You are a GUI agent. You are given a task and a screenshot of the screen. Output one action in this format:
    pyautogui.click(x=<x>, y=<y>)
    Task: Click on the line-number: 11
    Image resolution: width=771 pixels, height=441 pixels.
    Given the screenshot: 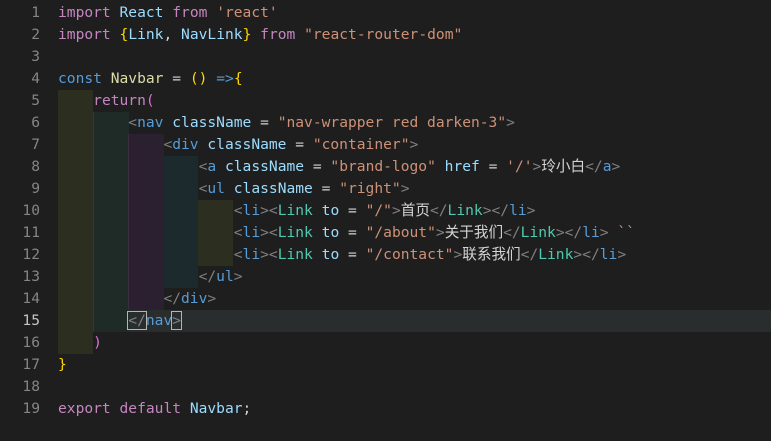 What is the action you would take?
    pyautogui.click(x=31, y=232)
    